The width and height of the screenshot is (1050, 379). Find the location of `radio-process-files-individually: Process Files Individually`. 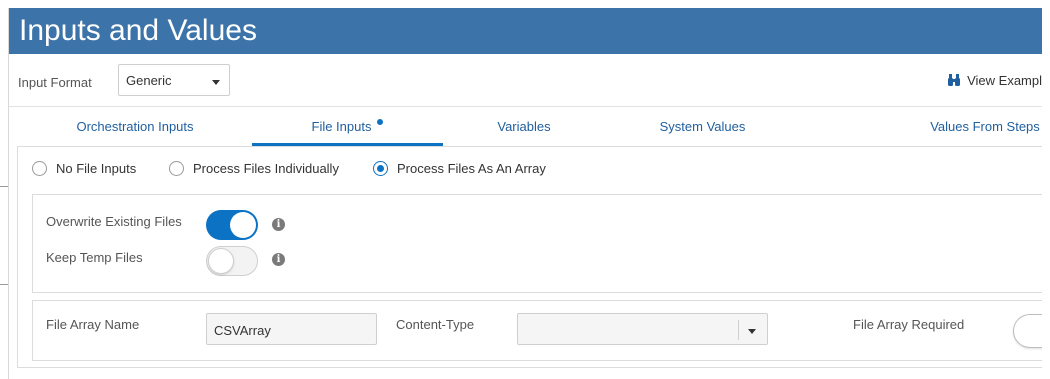

radio-process-files-individually: Process Files Individually is located at coordinates (254, 168).